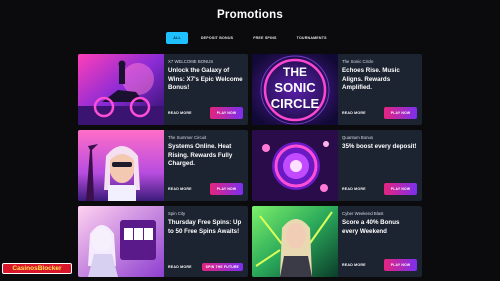 Image resolution: width=500 pixels, height=281 pixels. What do you see at coordinates (358, 61) in the screenshot?
I see `promo-tag: The Sonic Circle` at bounding box center [358, 61].